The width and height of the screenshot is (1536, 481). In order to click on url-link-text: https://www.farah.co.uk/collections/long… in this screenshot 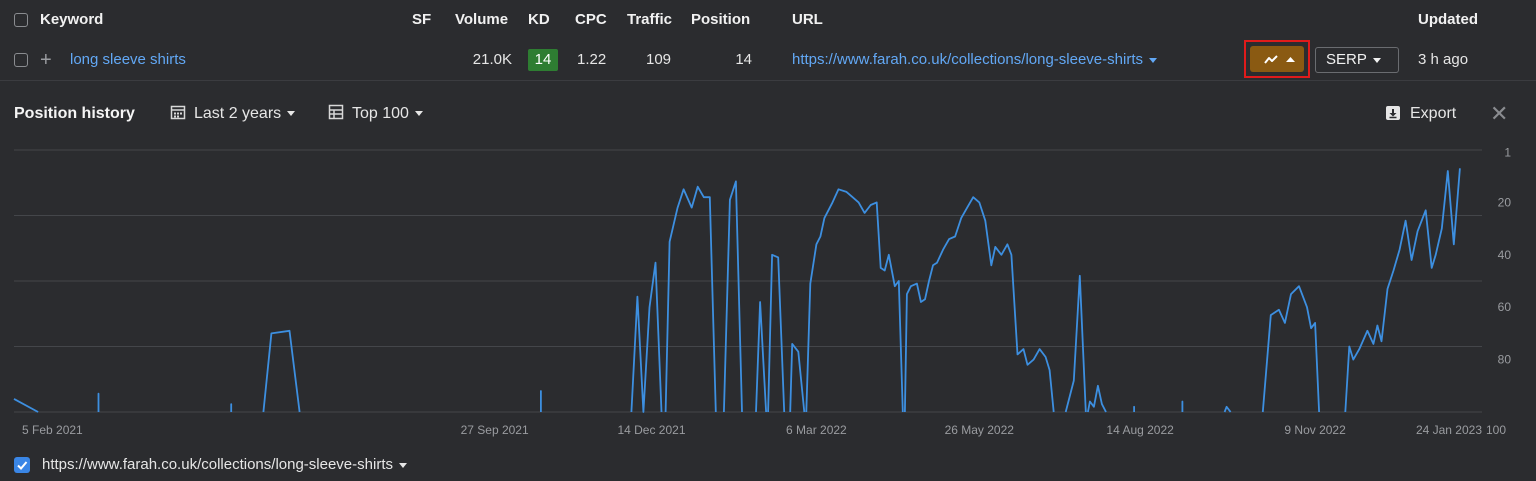, I will do `click(967, 59)`.